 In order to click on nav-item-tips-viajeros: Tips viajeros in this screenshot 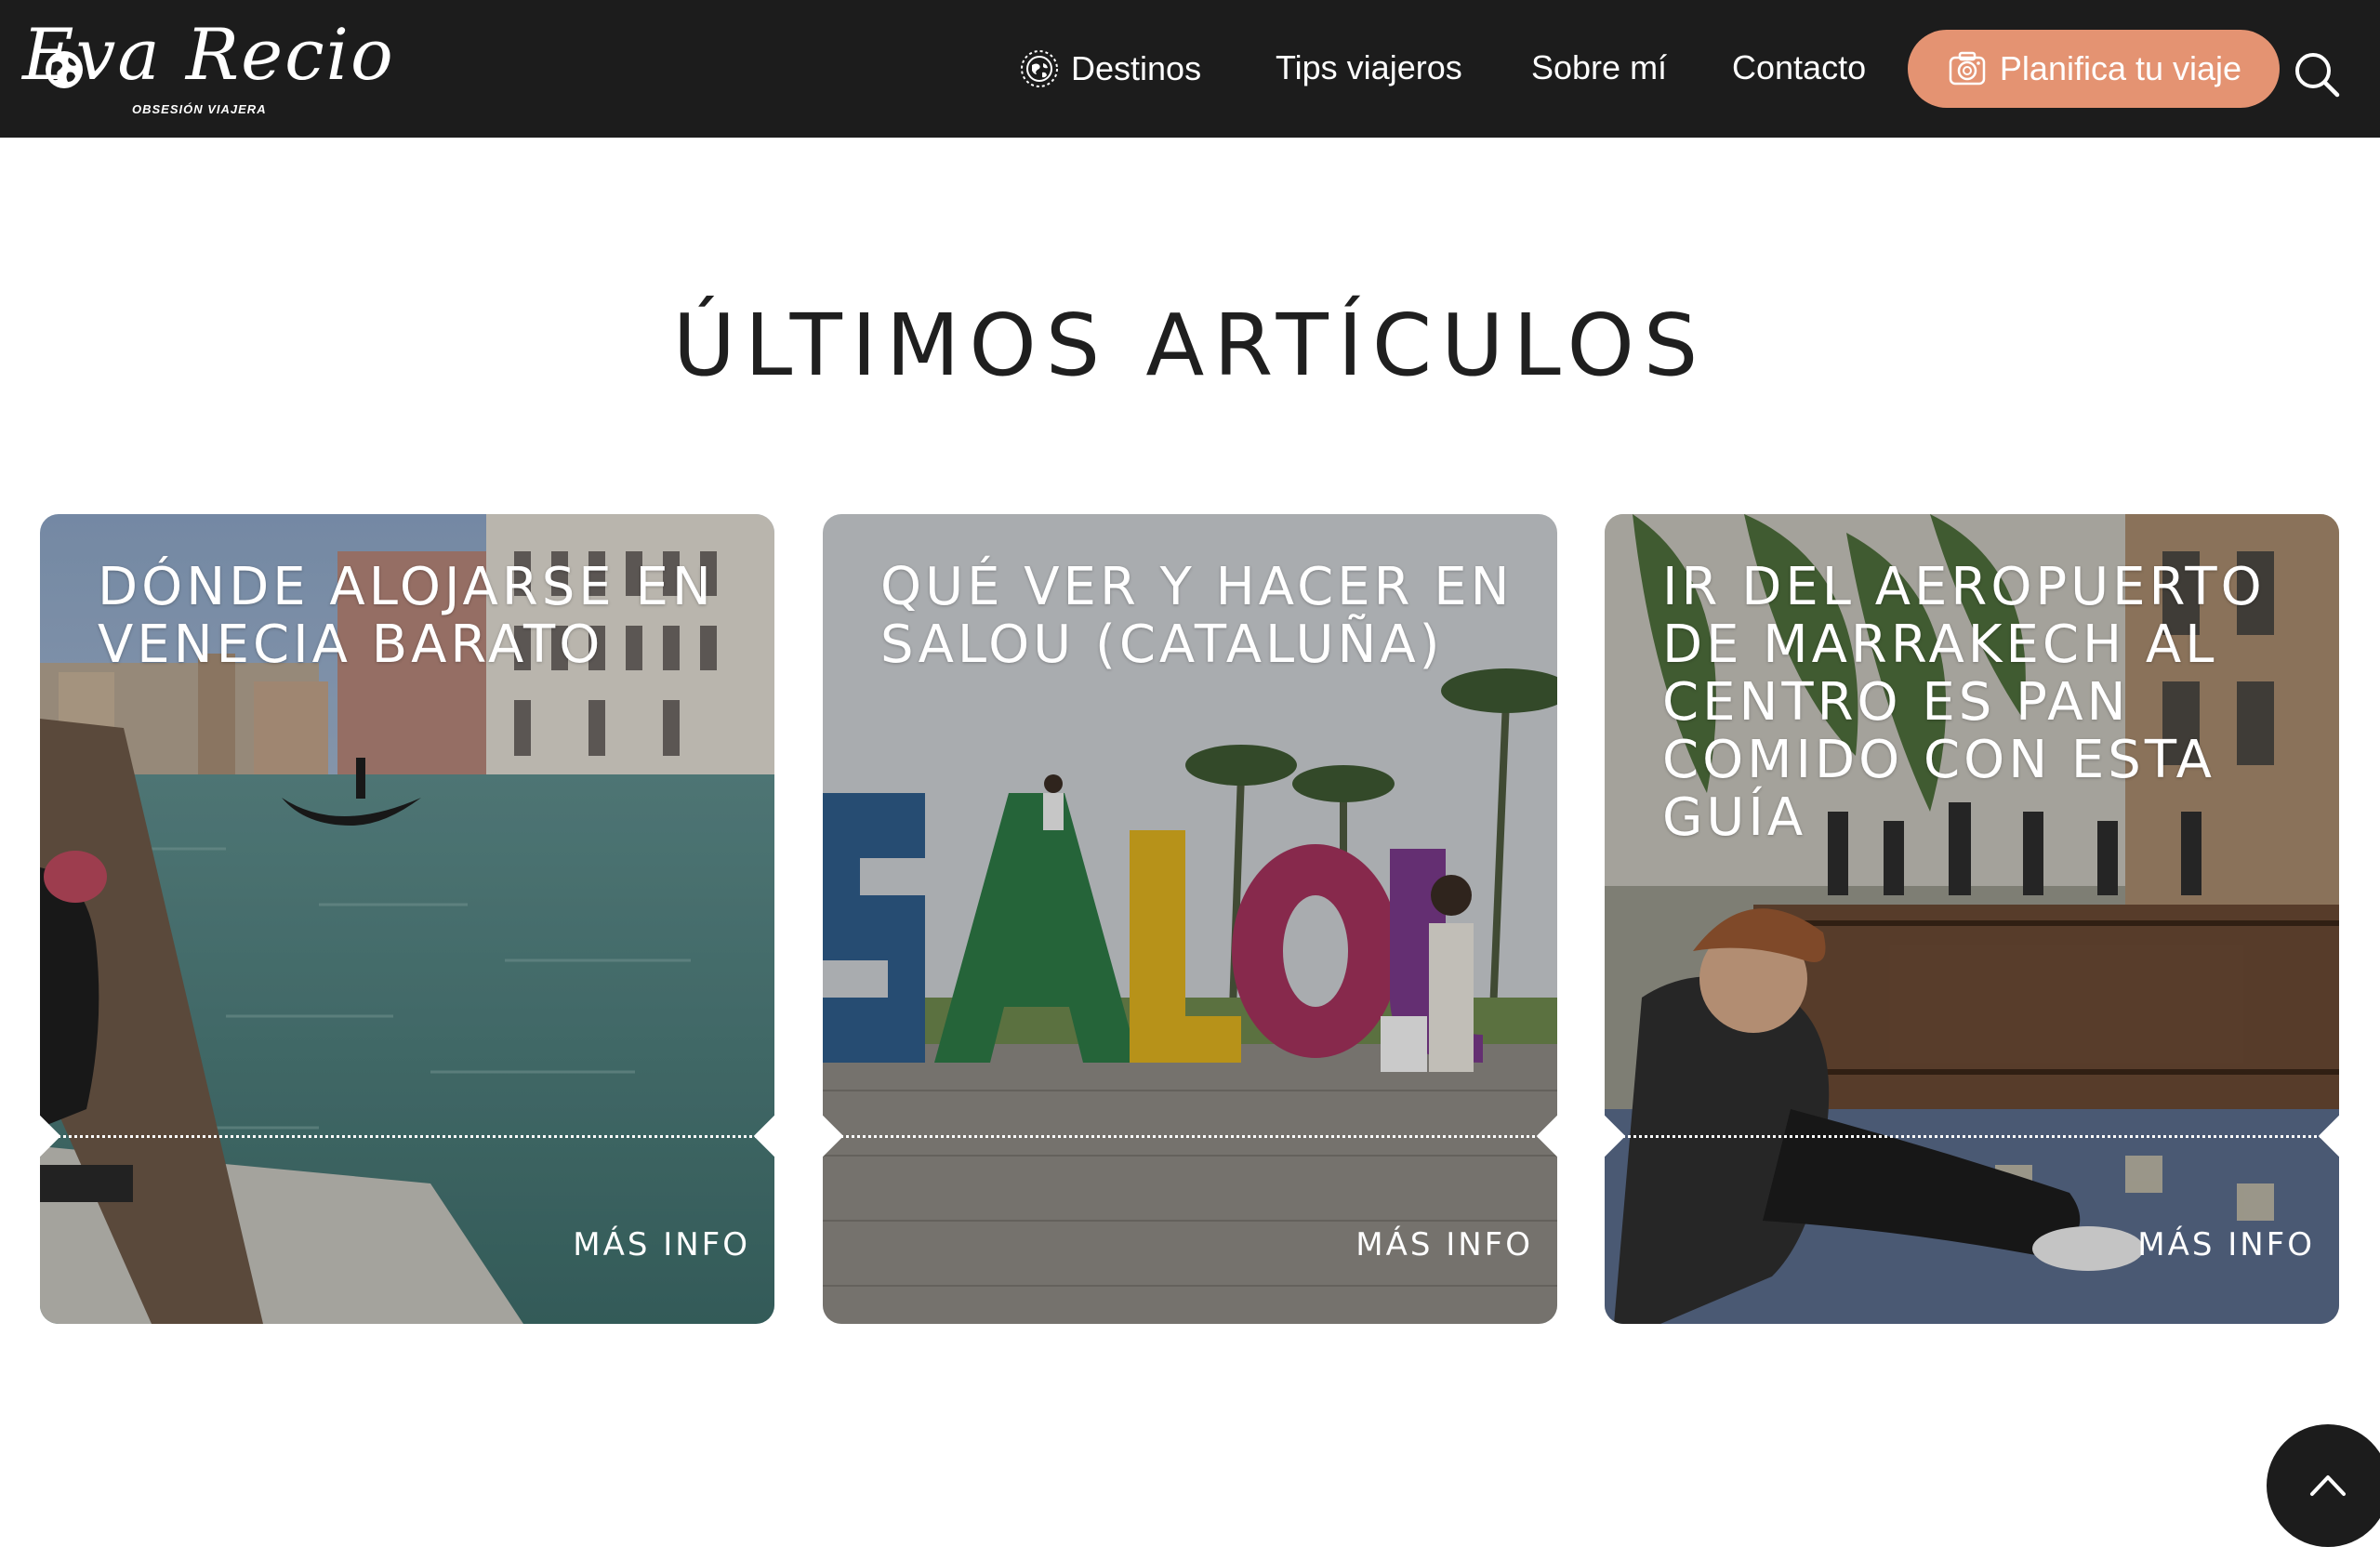, I will do `click(1369, 67)`.